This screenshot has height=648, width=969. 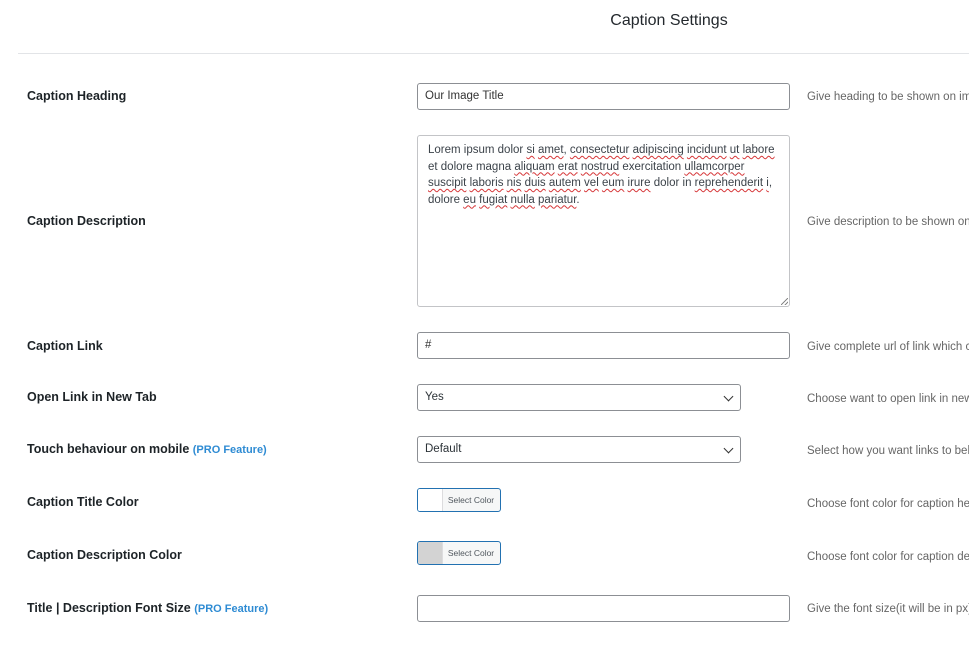 What do you see at coordinates (888, 97) in the screenshot?
I see `caption-heading-help: Give heading to be shown on im` at bounding box center [888, 97].